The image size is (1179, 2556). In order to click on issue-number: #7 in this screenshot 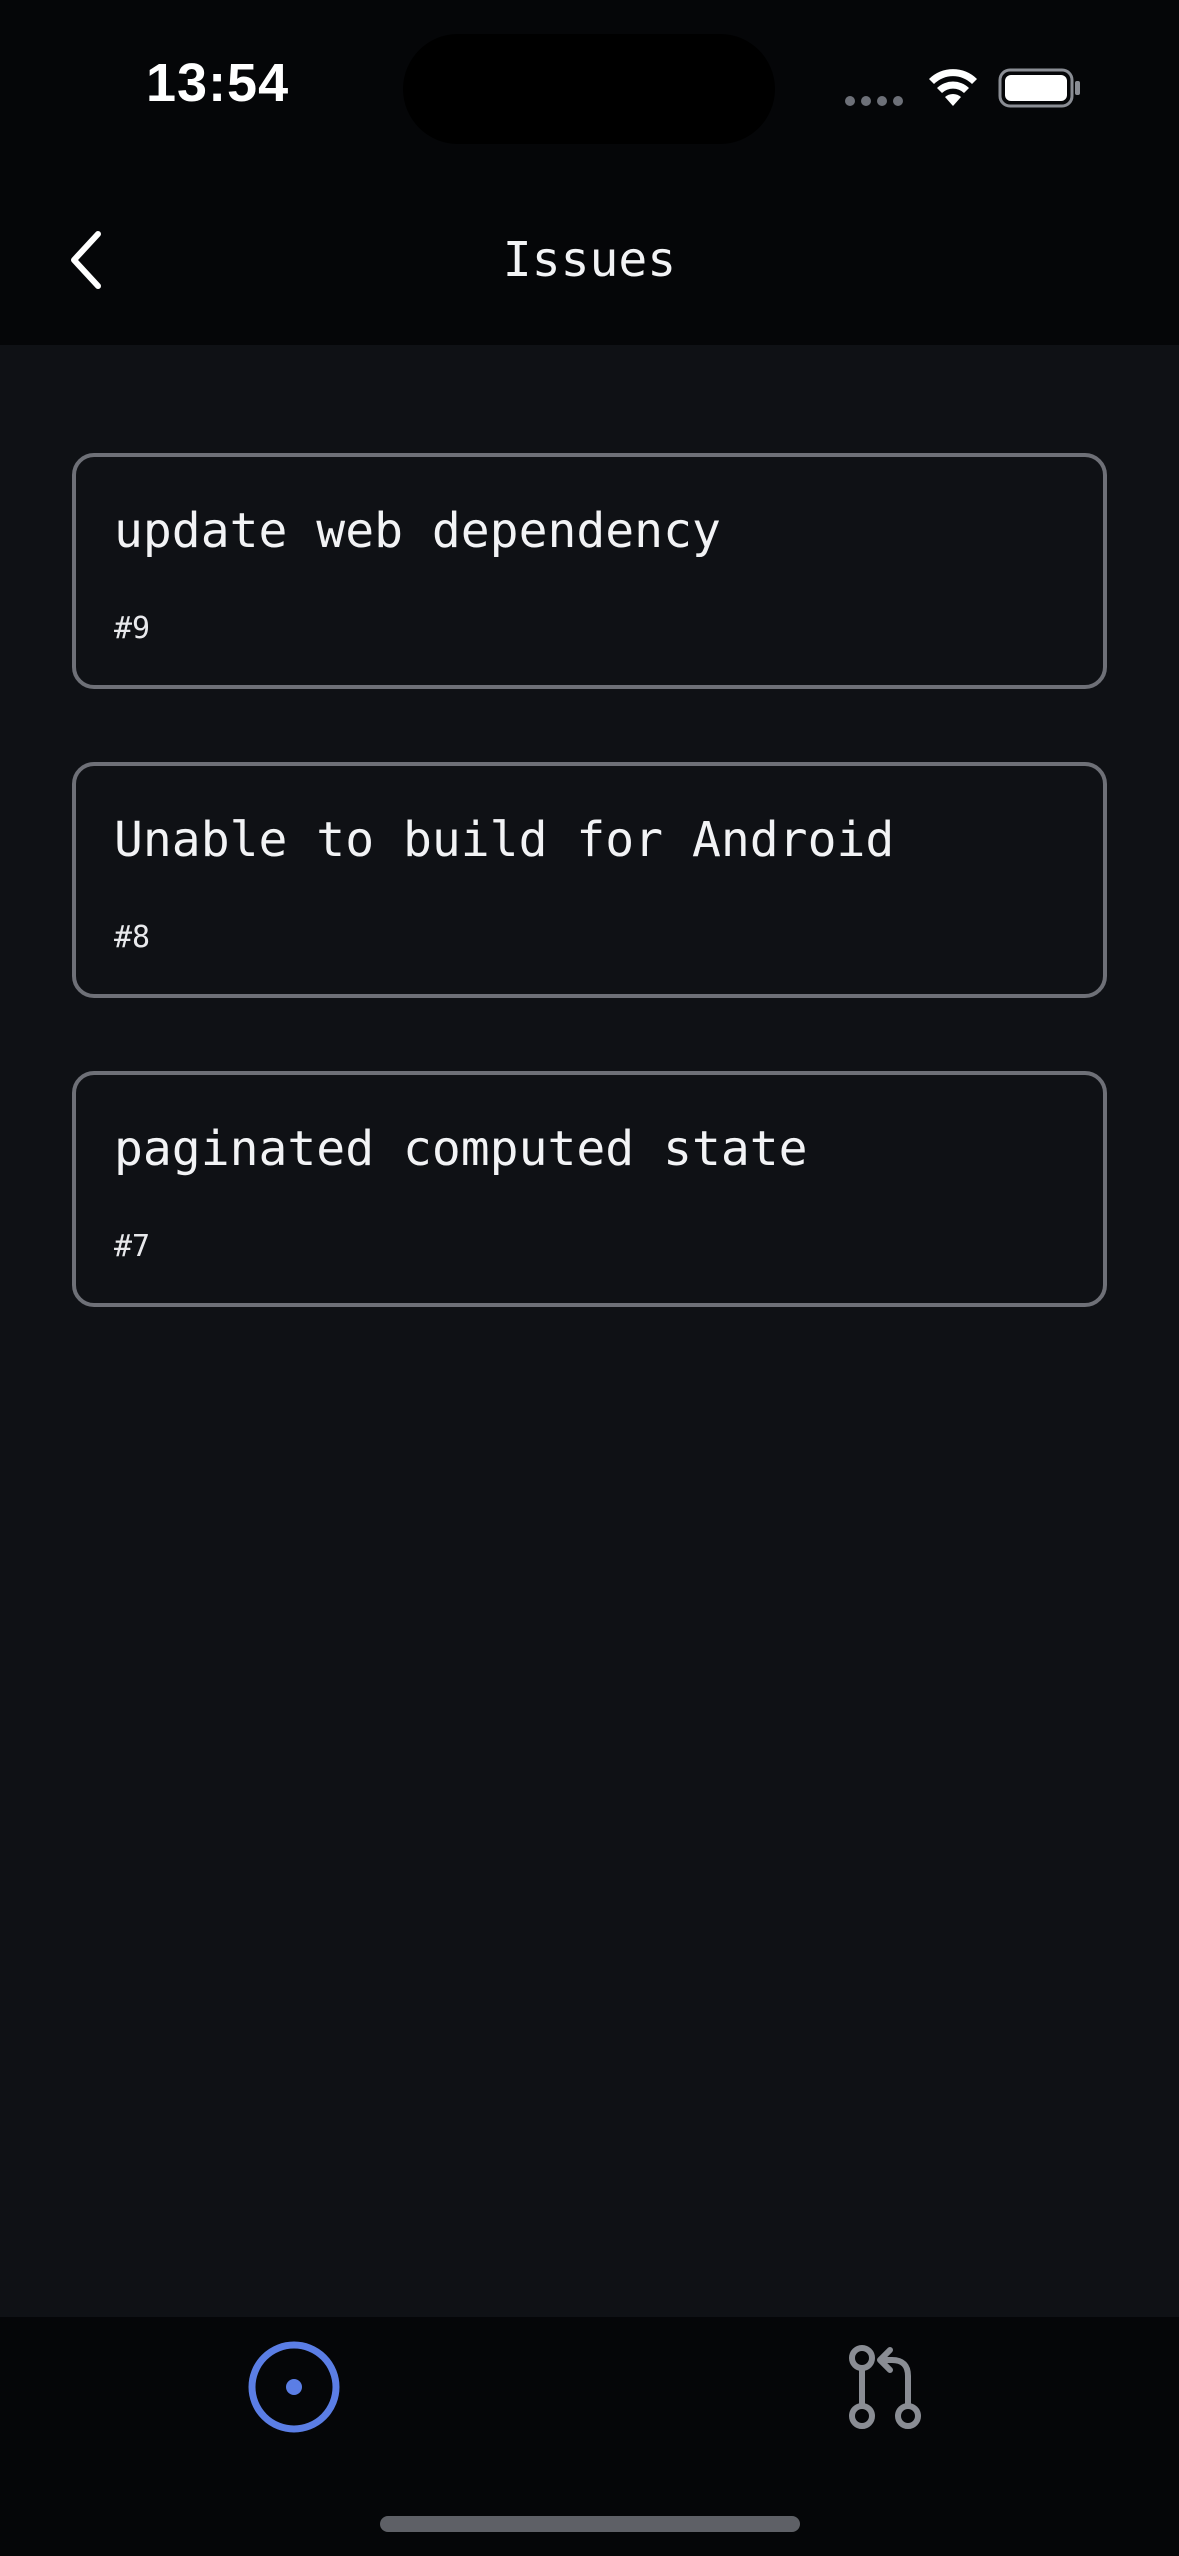, I will do `click(132, 1246)`.